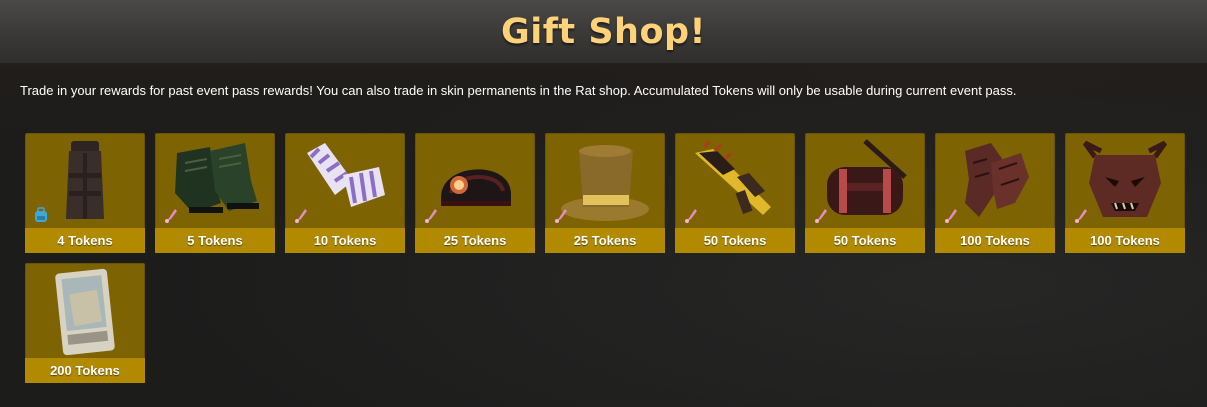 This screenshot has width=1207, height=407. Describe the element at coordinates (85, 312) in the screenshot. I see `unlock-card-icon` at that location.